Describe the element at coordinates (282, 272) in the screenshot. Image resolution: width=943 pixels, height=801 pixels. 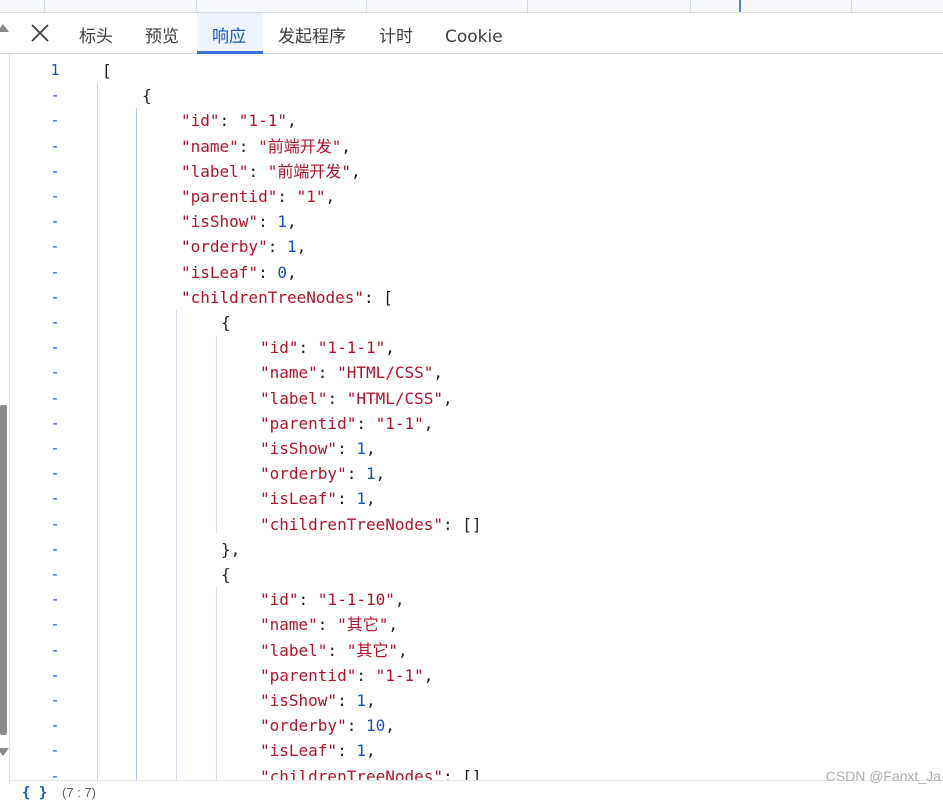
I see `json-number: 0` at that location.